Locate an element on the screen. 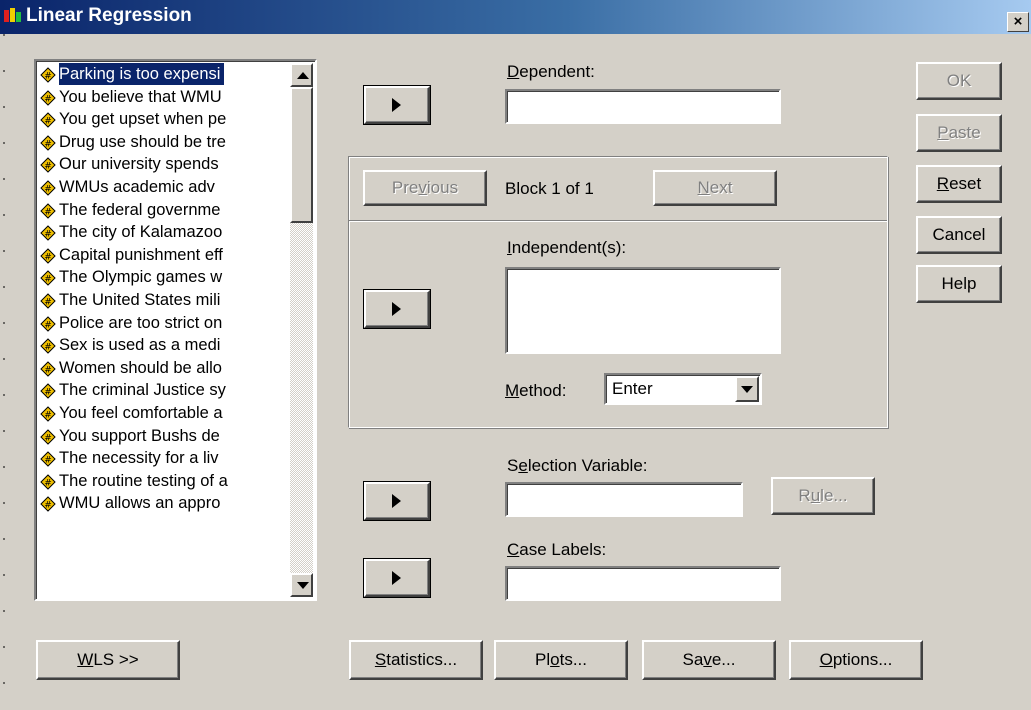 Image resolution: width=1031 pixels, height=710 pixels. selection-variable-field is located at coordinates (624, 499).